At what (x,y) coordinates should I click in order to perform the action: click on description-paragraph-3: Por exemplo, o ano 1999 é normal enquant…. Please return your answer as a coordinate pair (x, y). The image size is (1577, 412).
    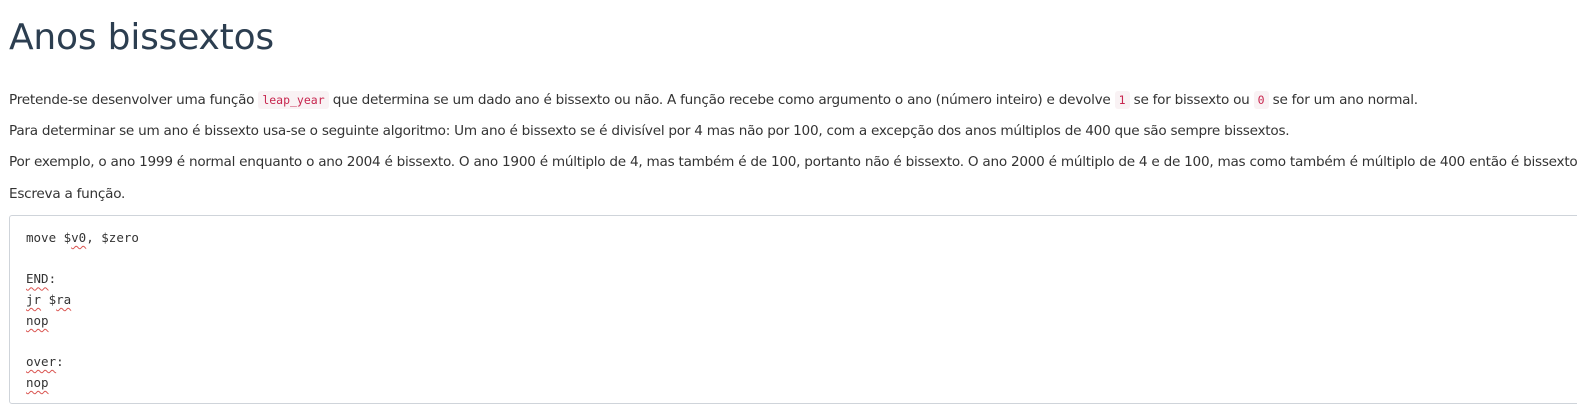
    Looking at the image, I should click on (793, 162).